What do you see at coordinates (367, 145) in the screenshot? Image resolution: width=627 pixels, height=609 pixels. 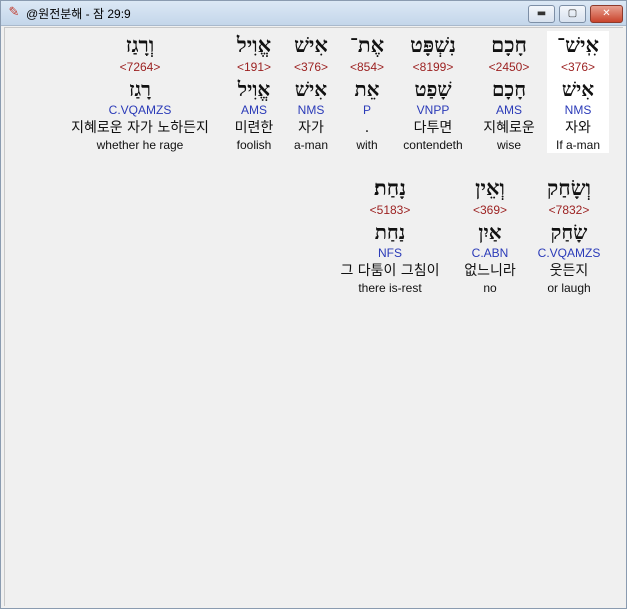 I see `english-gloss: with` at bounding box center [367, 145].